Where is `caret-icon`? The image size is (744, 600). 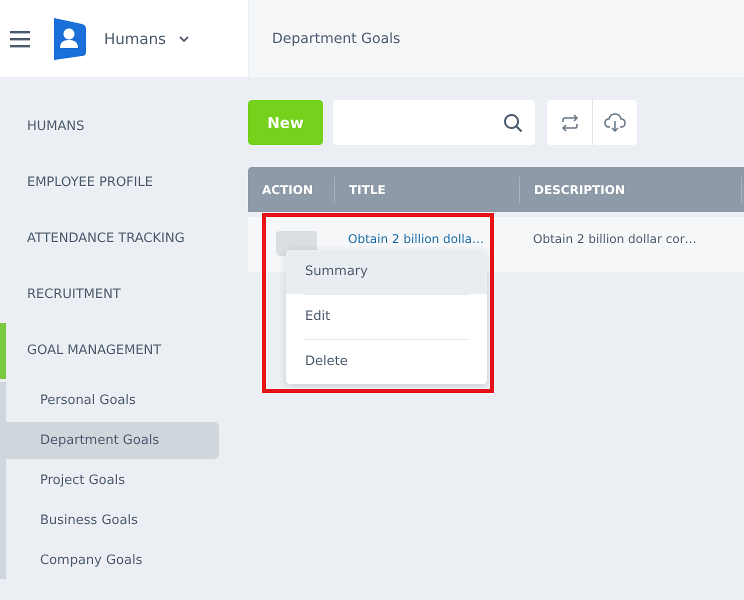 caret-icon is located at coordinates (184, 38).